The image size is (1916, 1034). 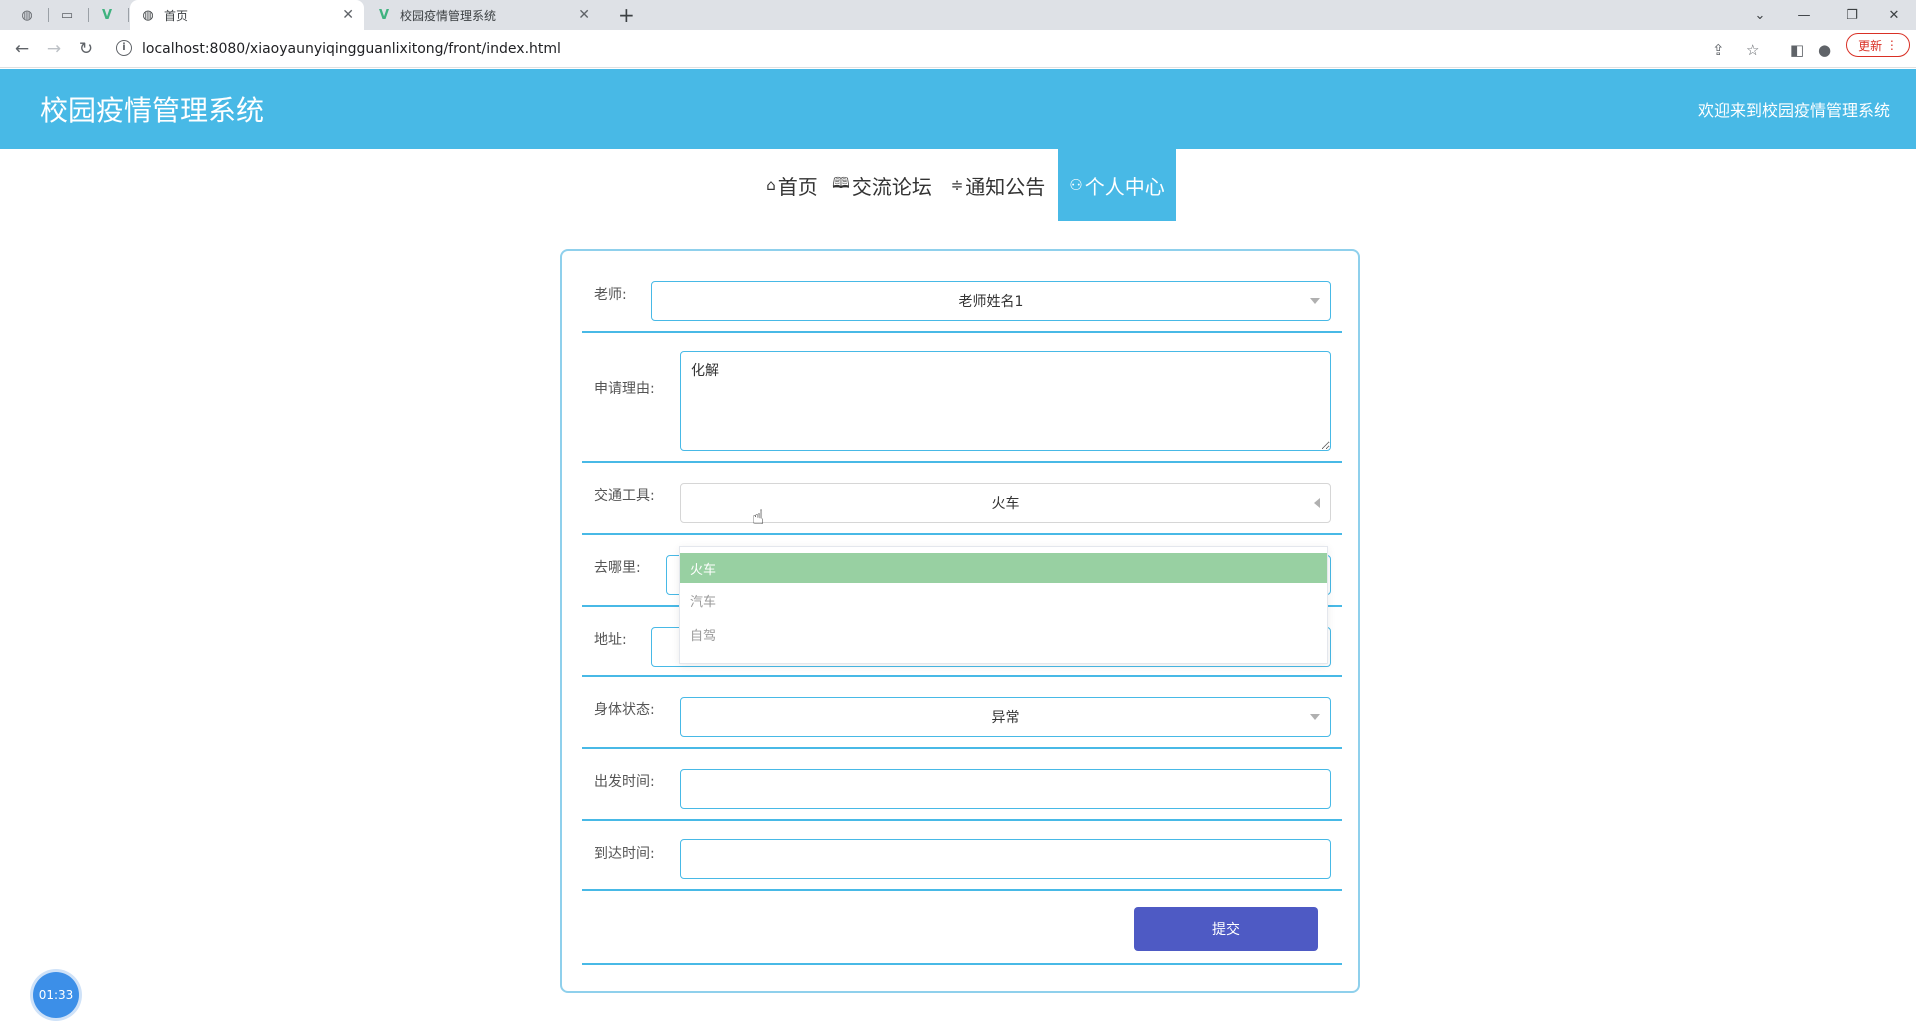 I want to click on health-select: 异常, so click(x=1005, y=717).